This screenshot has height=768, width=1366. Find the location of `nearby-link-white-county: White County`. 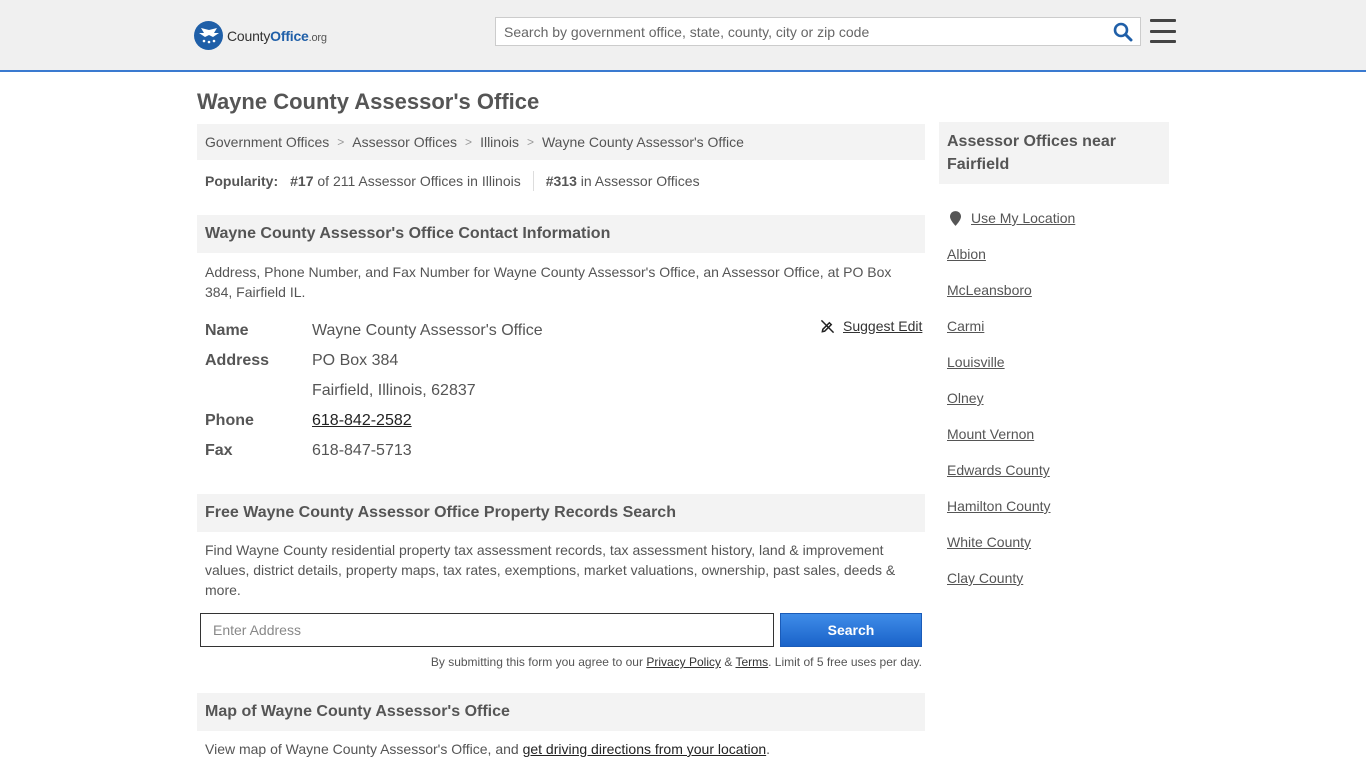

nearby-link-white-county: White County is located at coordinates (989, 542).